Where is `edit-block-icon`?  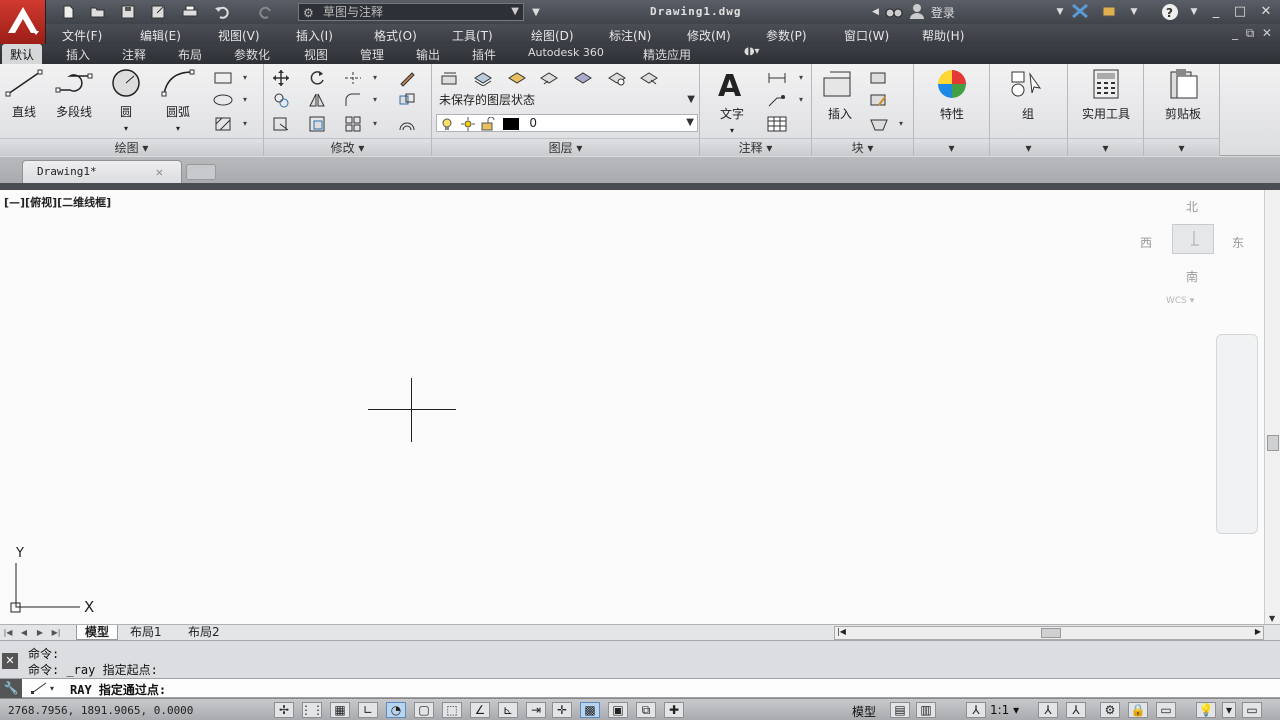
edit-block-icon is located at coordinates (879, 100).